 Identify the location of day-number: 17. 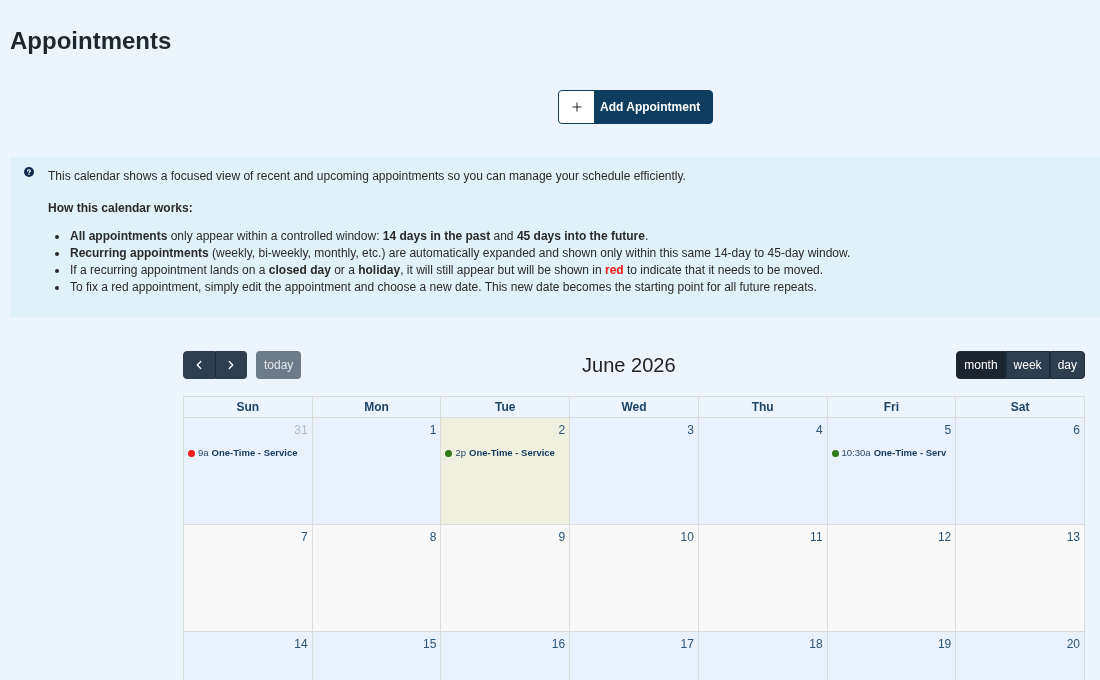
(687, 644).